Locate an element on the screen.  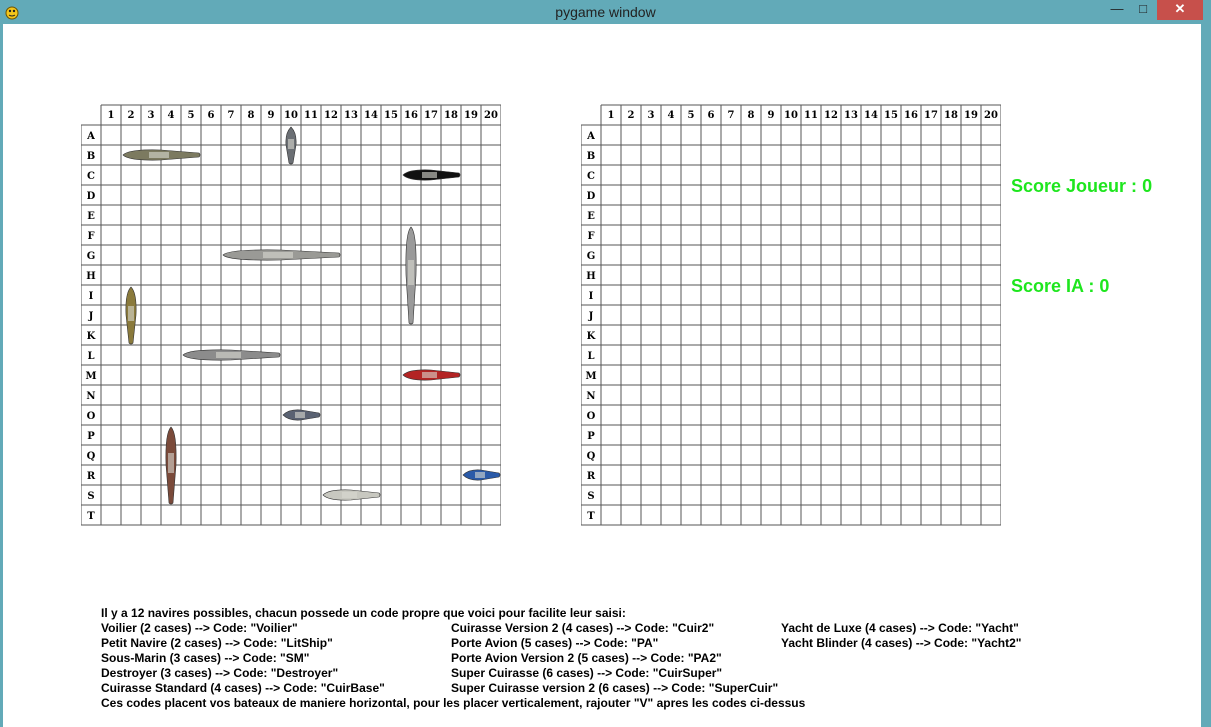
player-board-row-label: Q is located at coordinates (91, 456).